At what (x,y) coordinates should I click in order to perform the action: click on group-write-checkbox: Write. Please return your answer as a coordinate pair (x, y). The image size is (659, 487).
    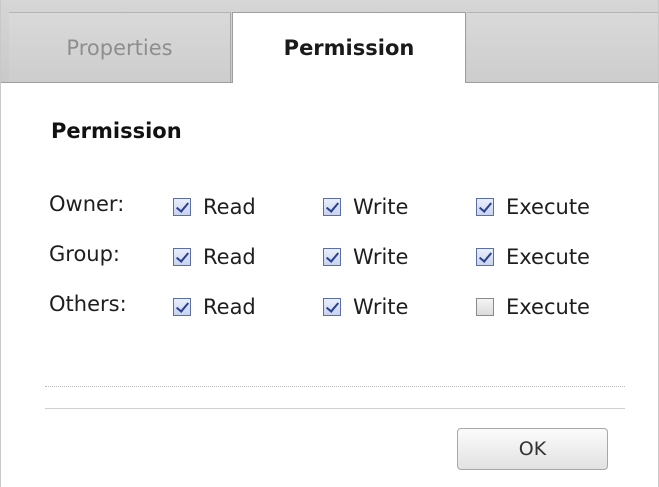
    Looking at the image, I should click on (365, 257).